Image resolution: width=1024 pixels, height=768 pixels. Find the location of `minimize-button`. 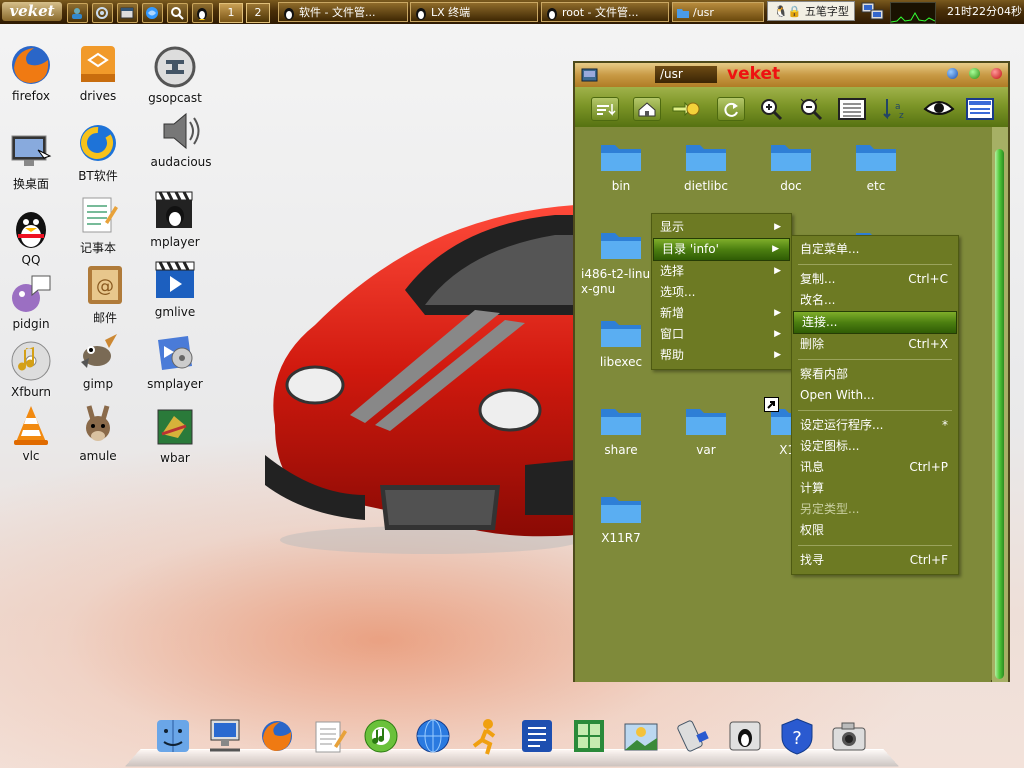

minimize-button is located at coordinates (952, 73).